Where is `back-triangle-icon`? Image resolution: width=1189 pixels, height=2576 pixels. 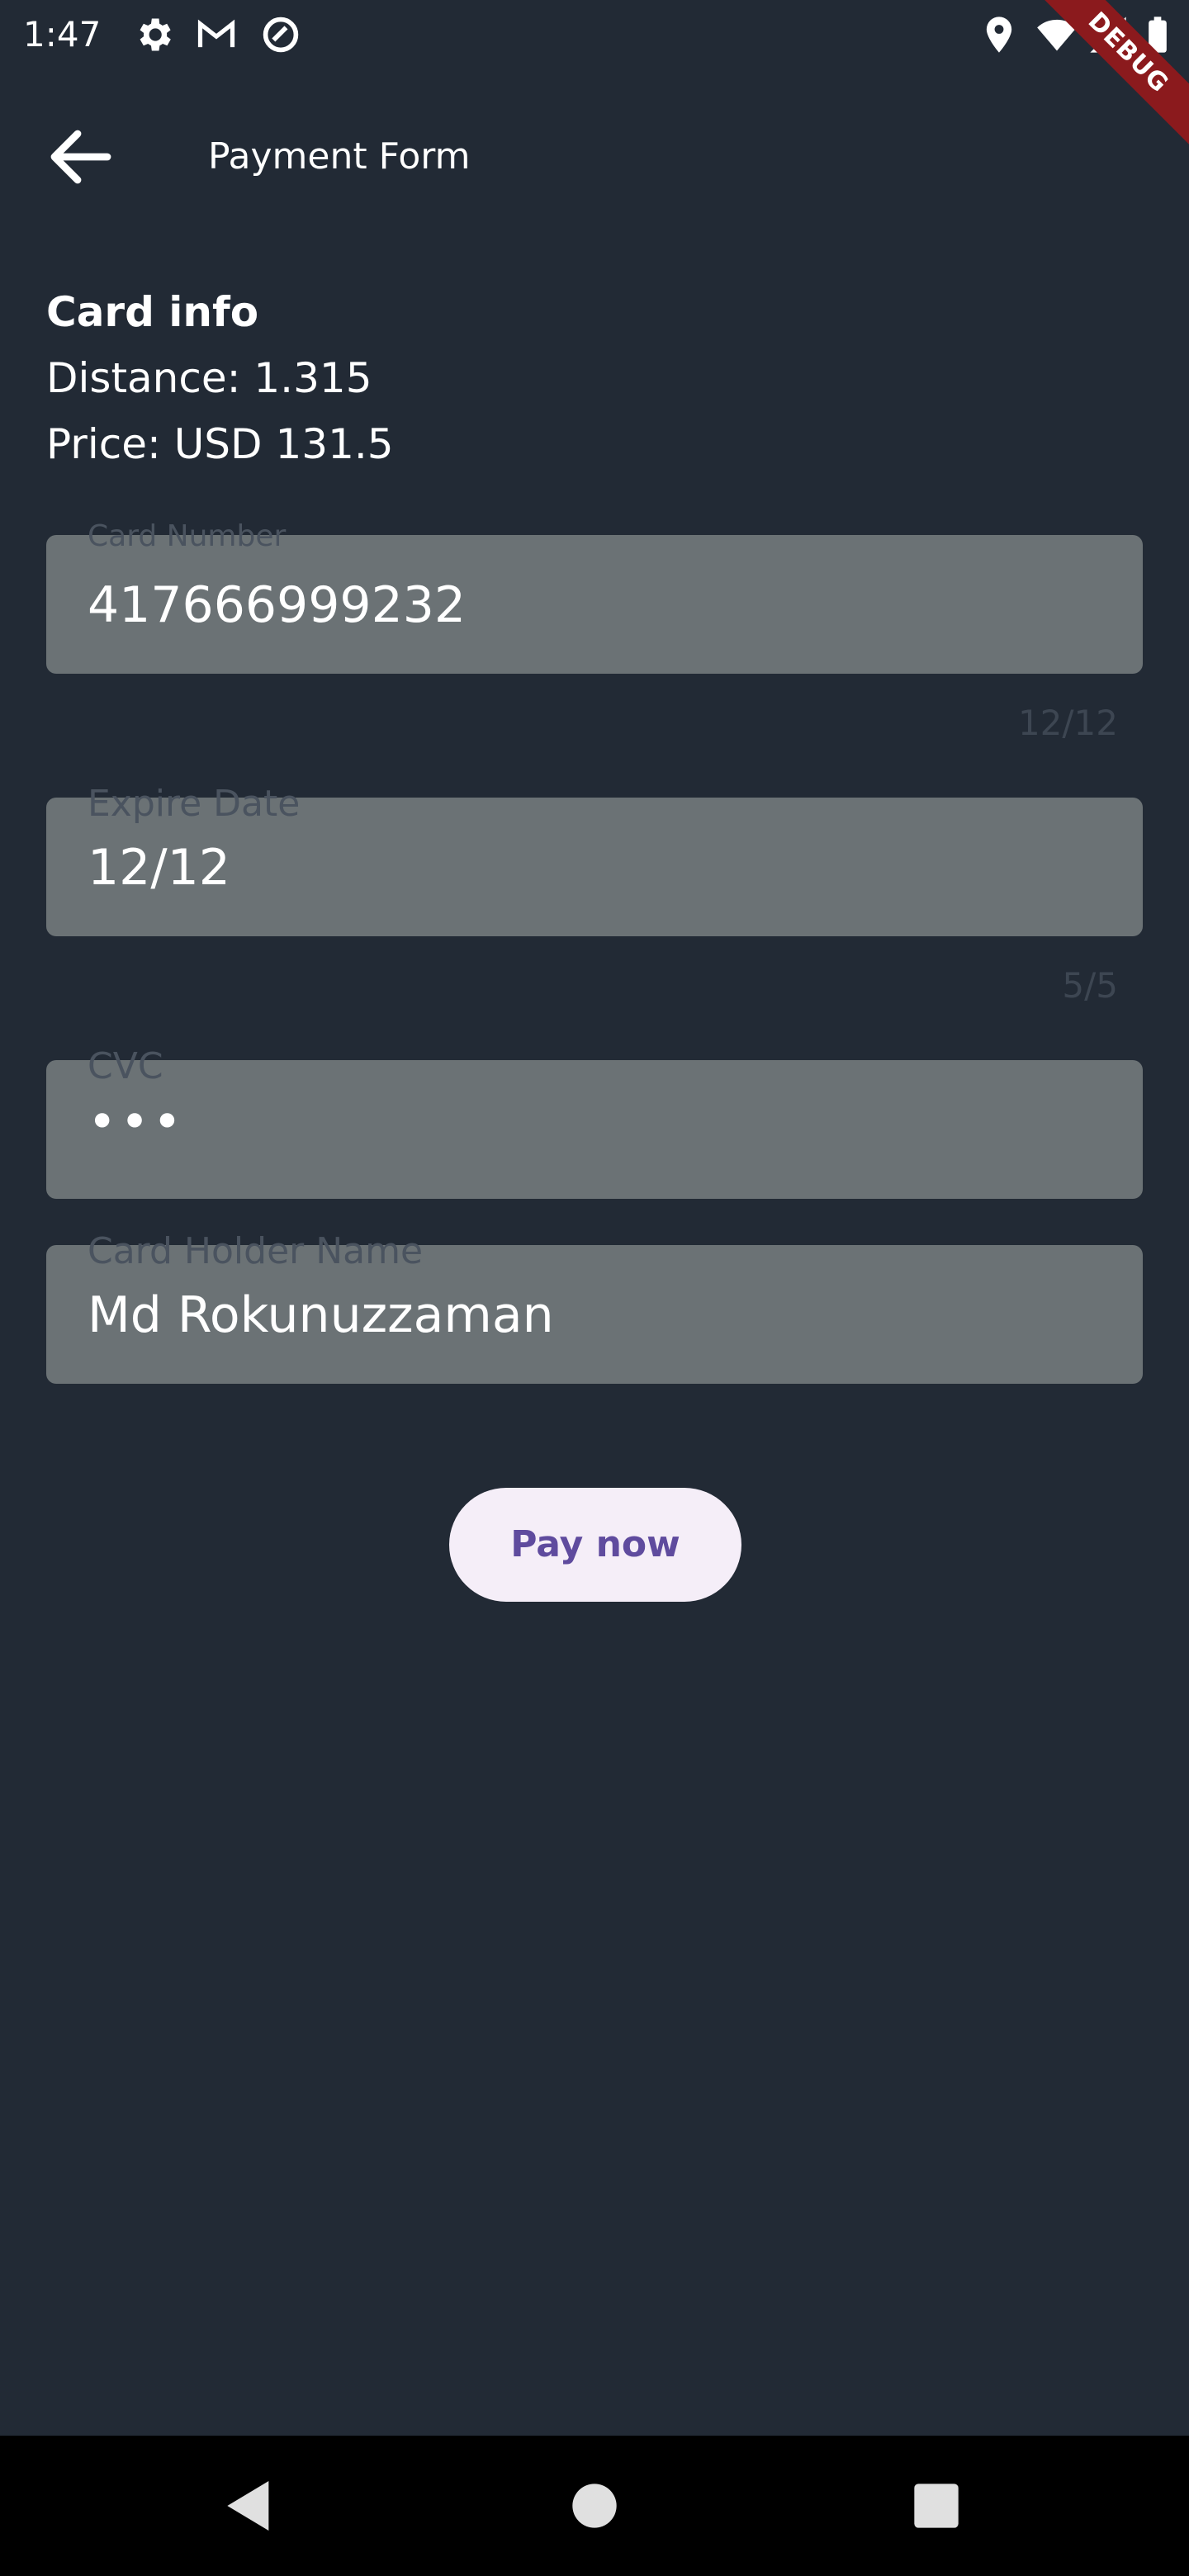 back-triangle-icon is located at coordinates (248, 2506).